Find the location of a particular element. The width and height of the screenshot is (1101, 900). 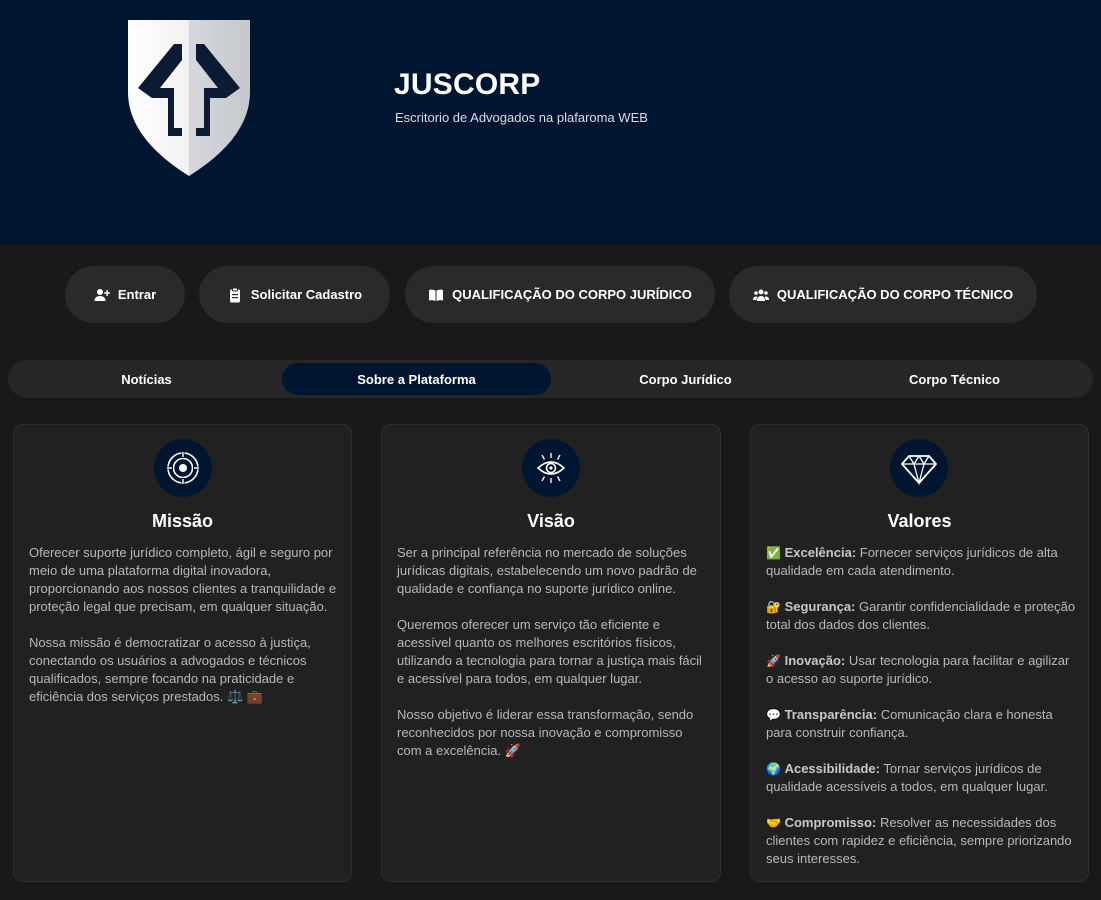

tab-corpo-juridico: Corpo Jurídico is located at coordinates (685, 379).